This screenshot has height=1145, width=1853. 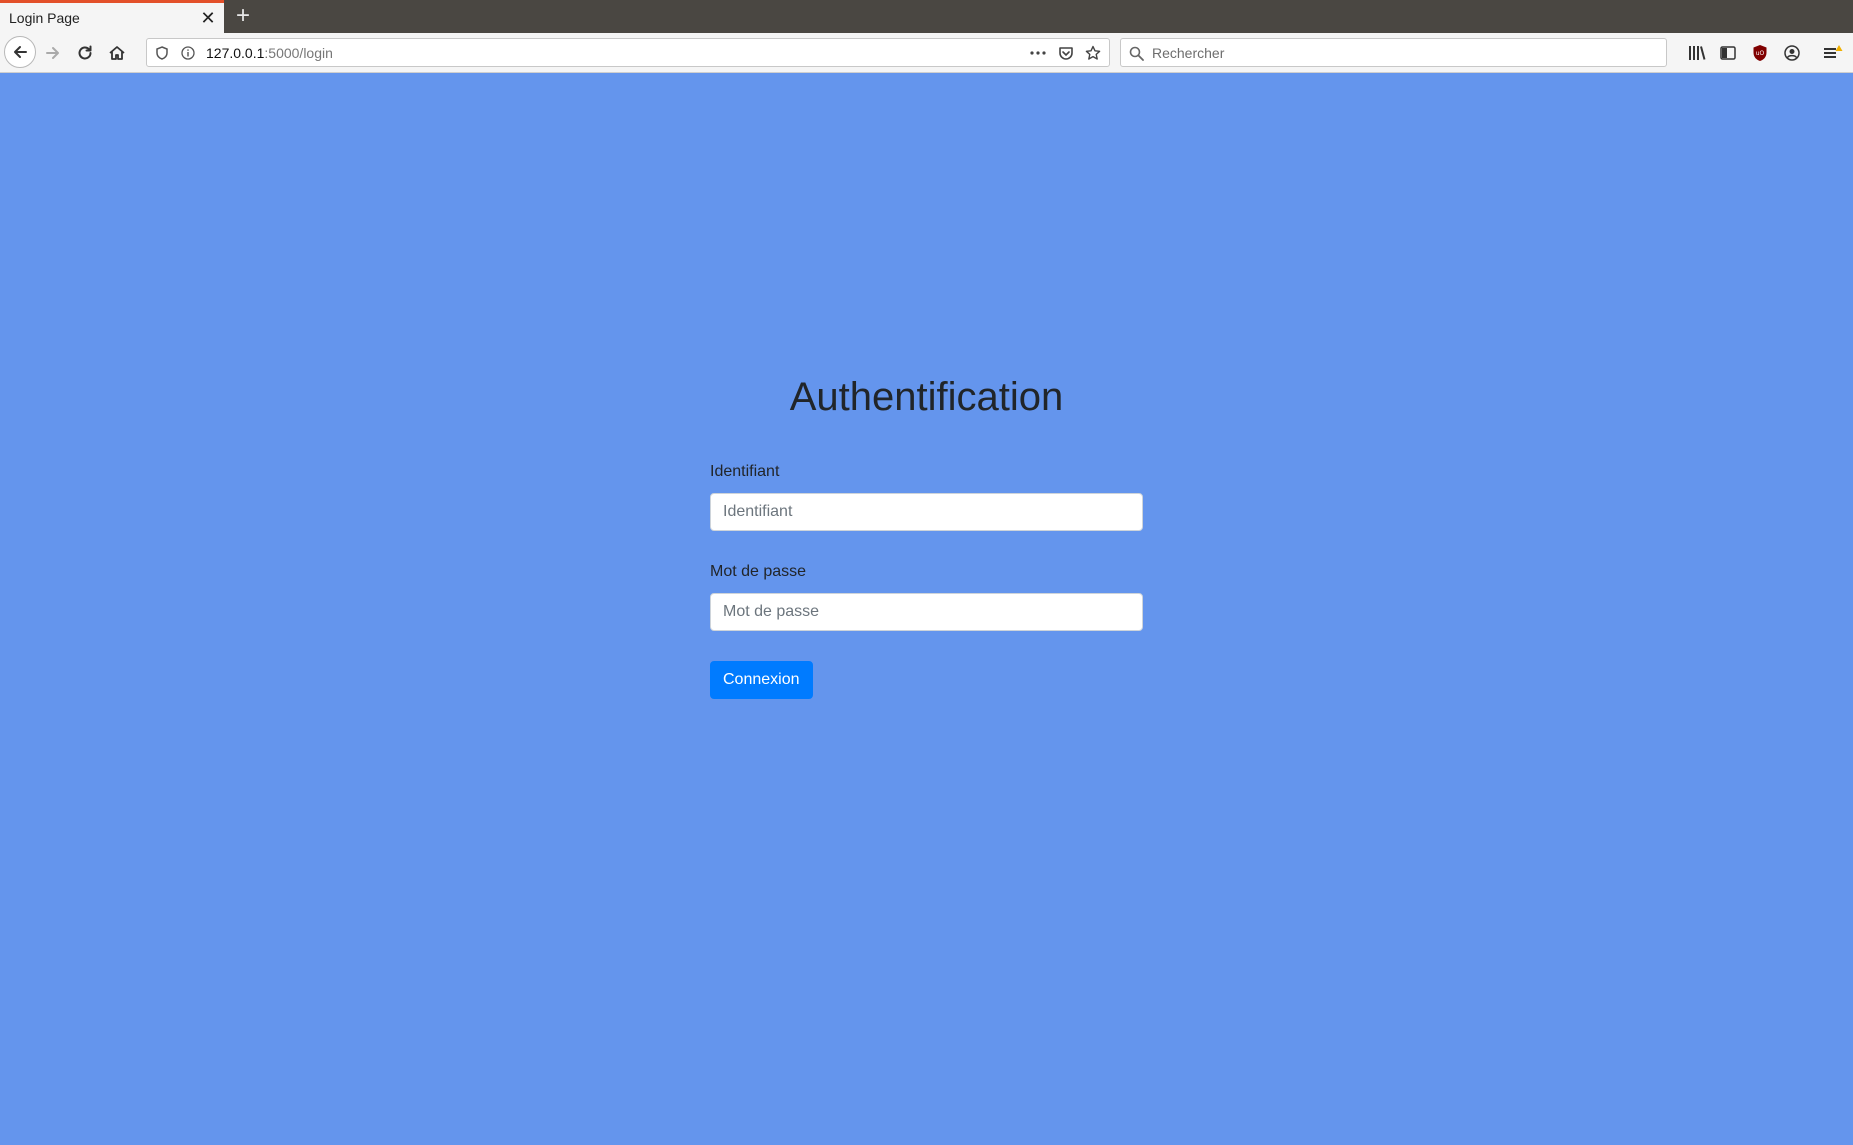 What do you see at coordinates (761, 680) in the screenshot?
I see `login-button: Connexion` at bounding box center [761, 680].